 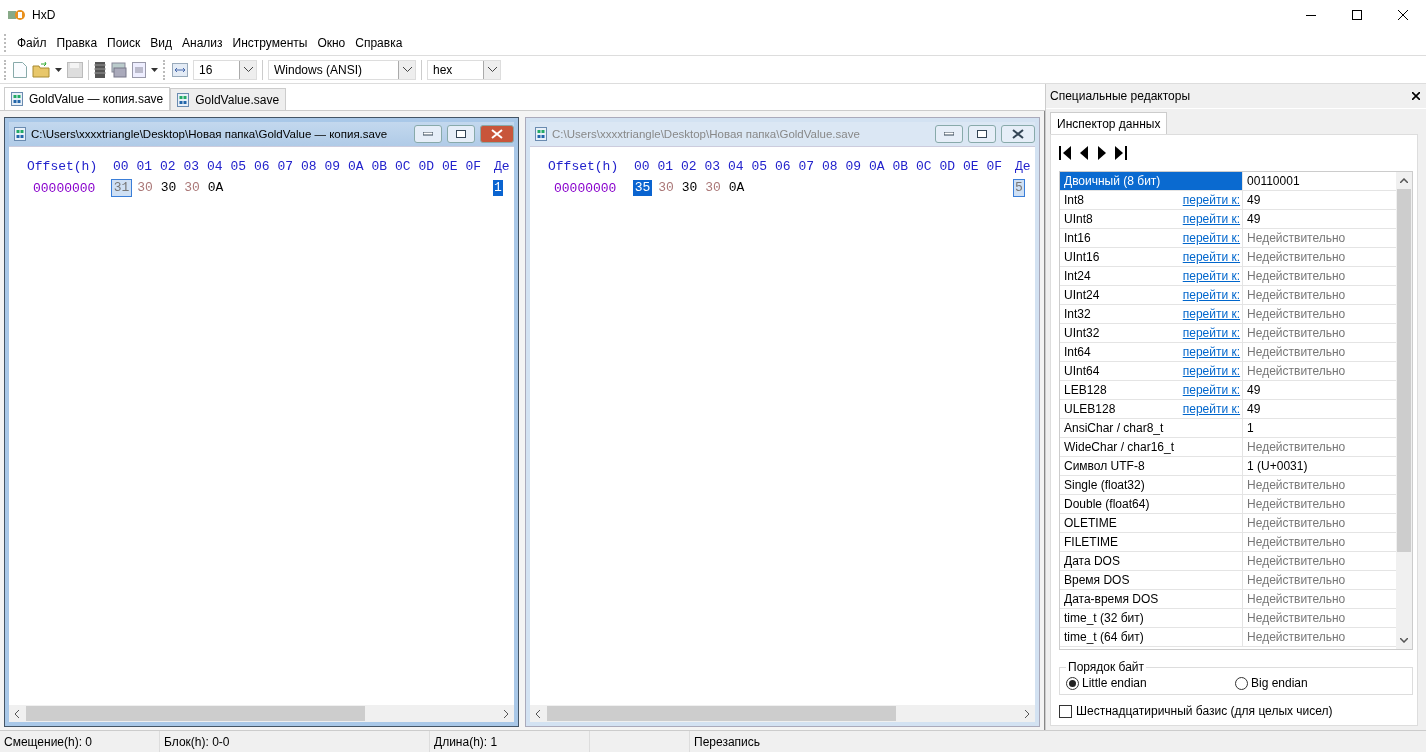 I want to click on bytes-per-row-dropdown: 16, so click(x=225, y=69).